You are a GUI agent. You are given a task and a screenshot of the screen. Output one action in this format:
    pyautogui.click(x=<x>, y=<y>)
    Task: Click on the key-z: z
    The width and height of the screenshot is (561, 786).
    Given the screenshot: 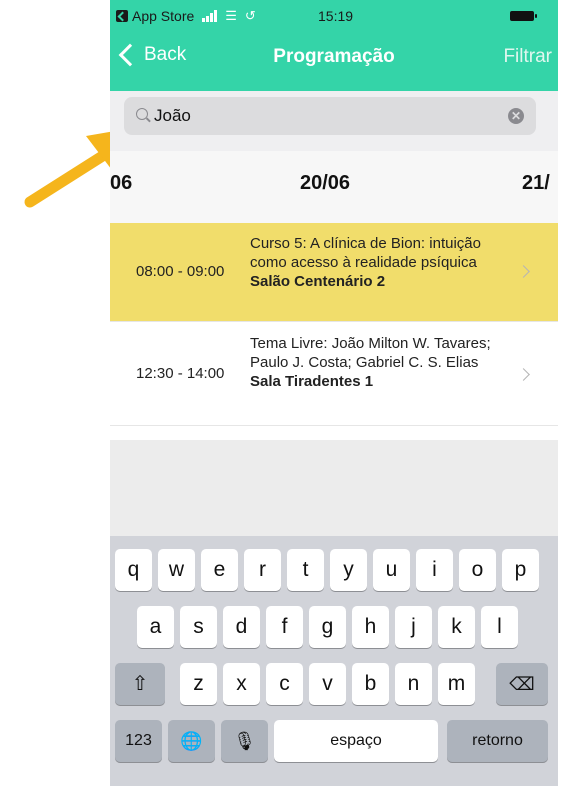 What is the action you would take?
    pyautogui.click(x=198, y=684)
    